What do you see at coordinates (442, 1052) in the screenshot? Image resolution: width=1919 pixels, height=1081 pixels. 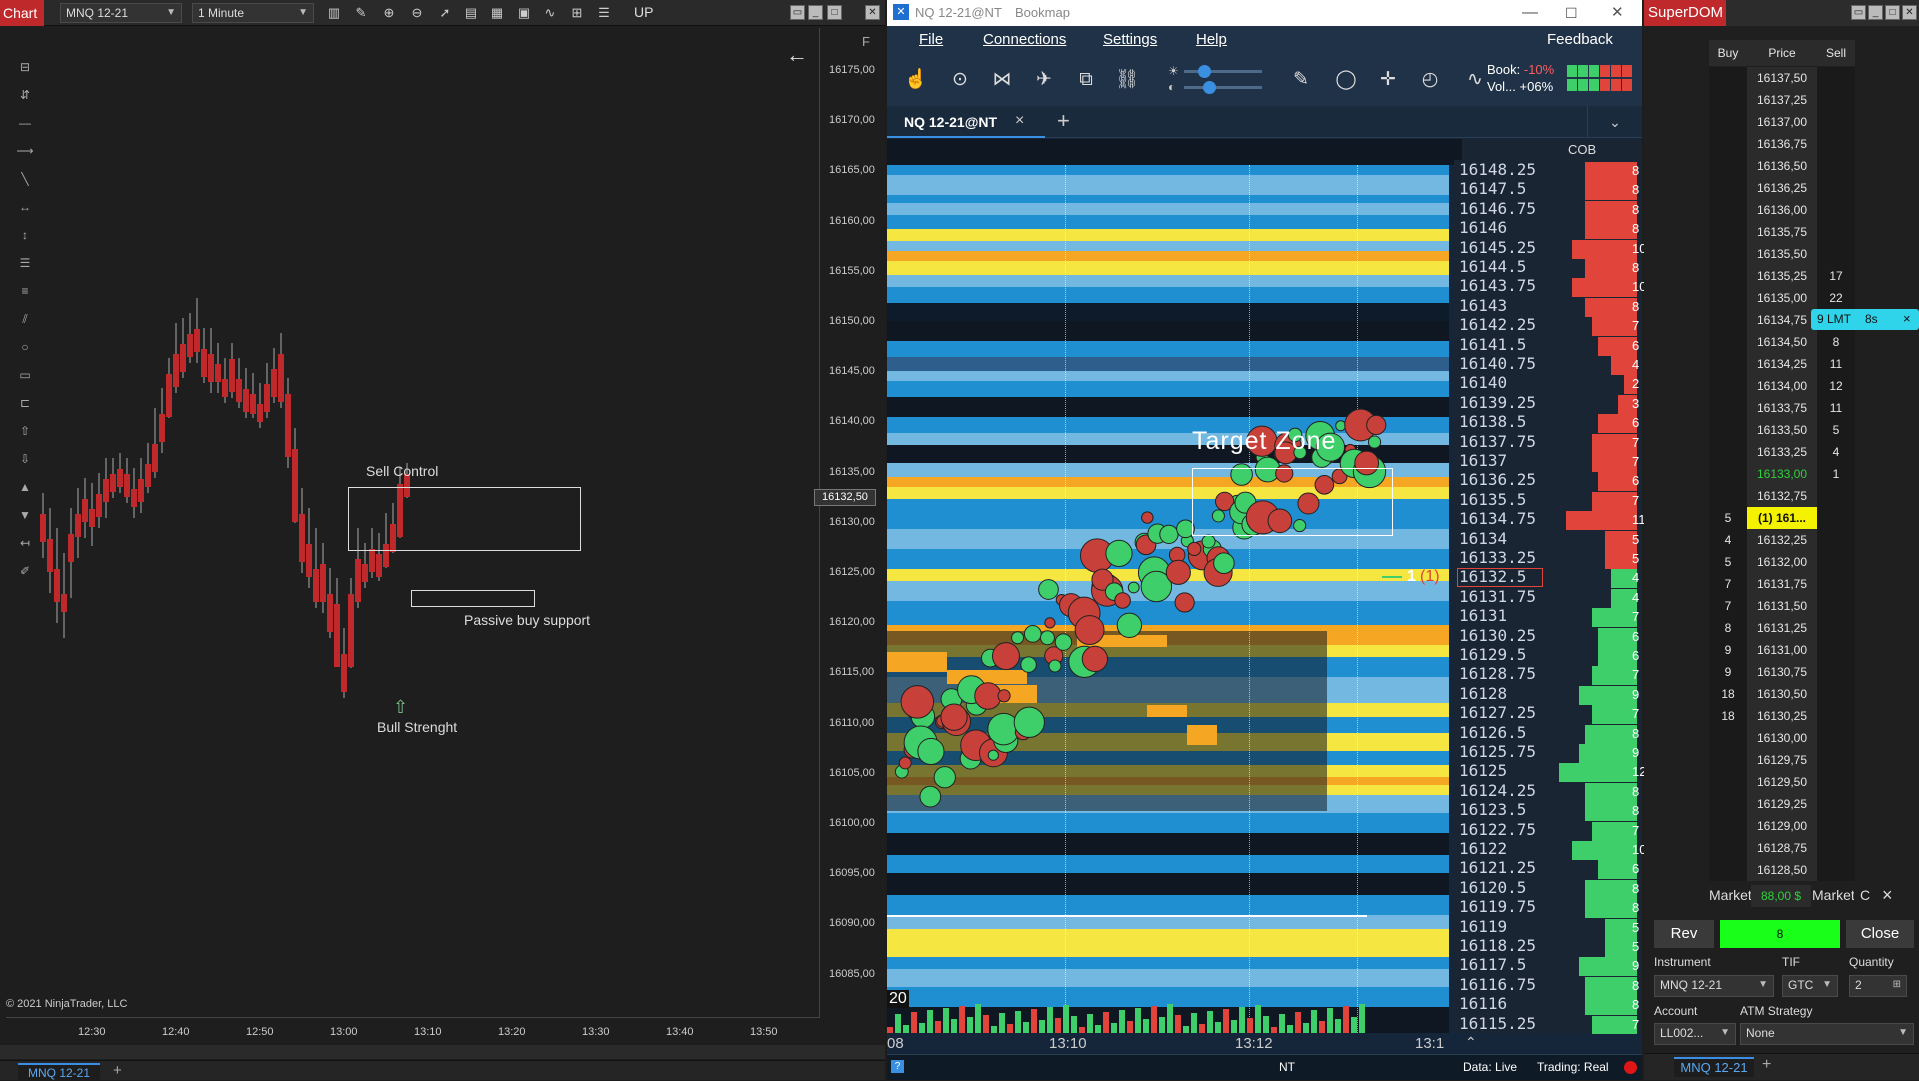 I see `horizontal-scrollbar` at bounding box center [442, 1052].